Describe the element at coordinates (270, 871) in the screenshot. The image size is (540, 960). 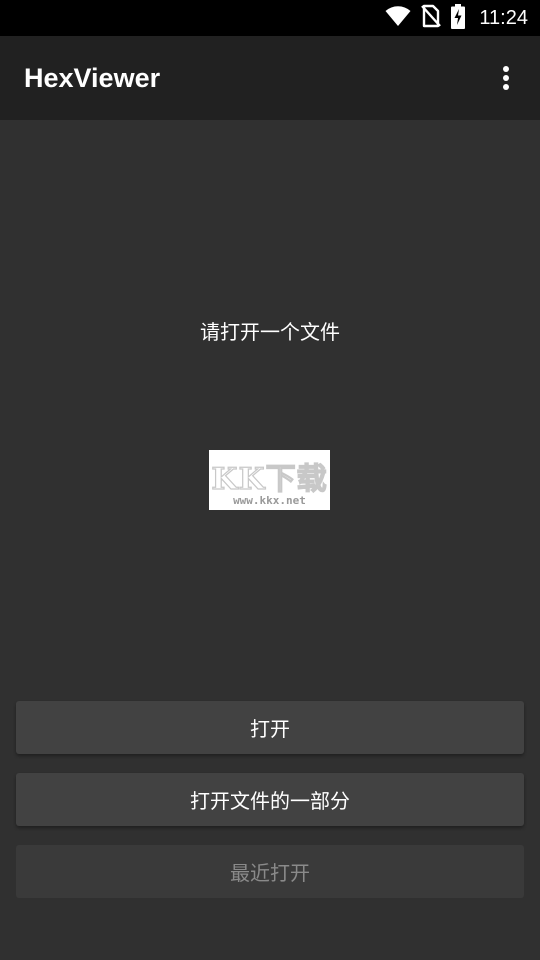
I see `recent-button: 最近打开` at that location.